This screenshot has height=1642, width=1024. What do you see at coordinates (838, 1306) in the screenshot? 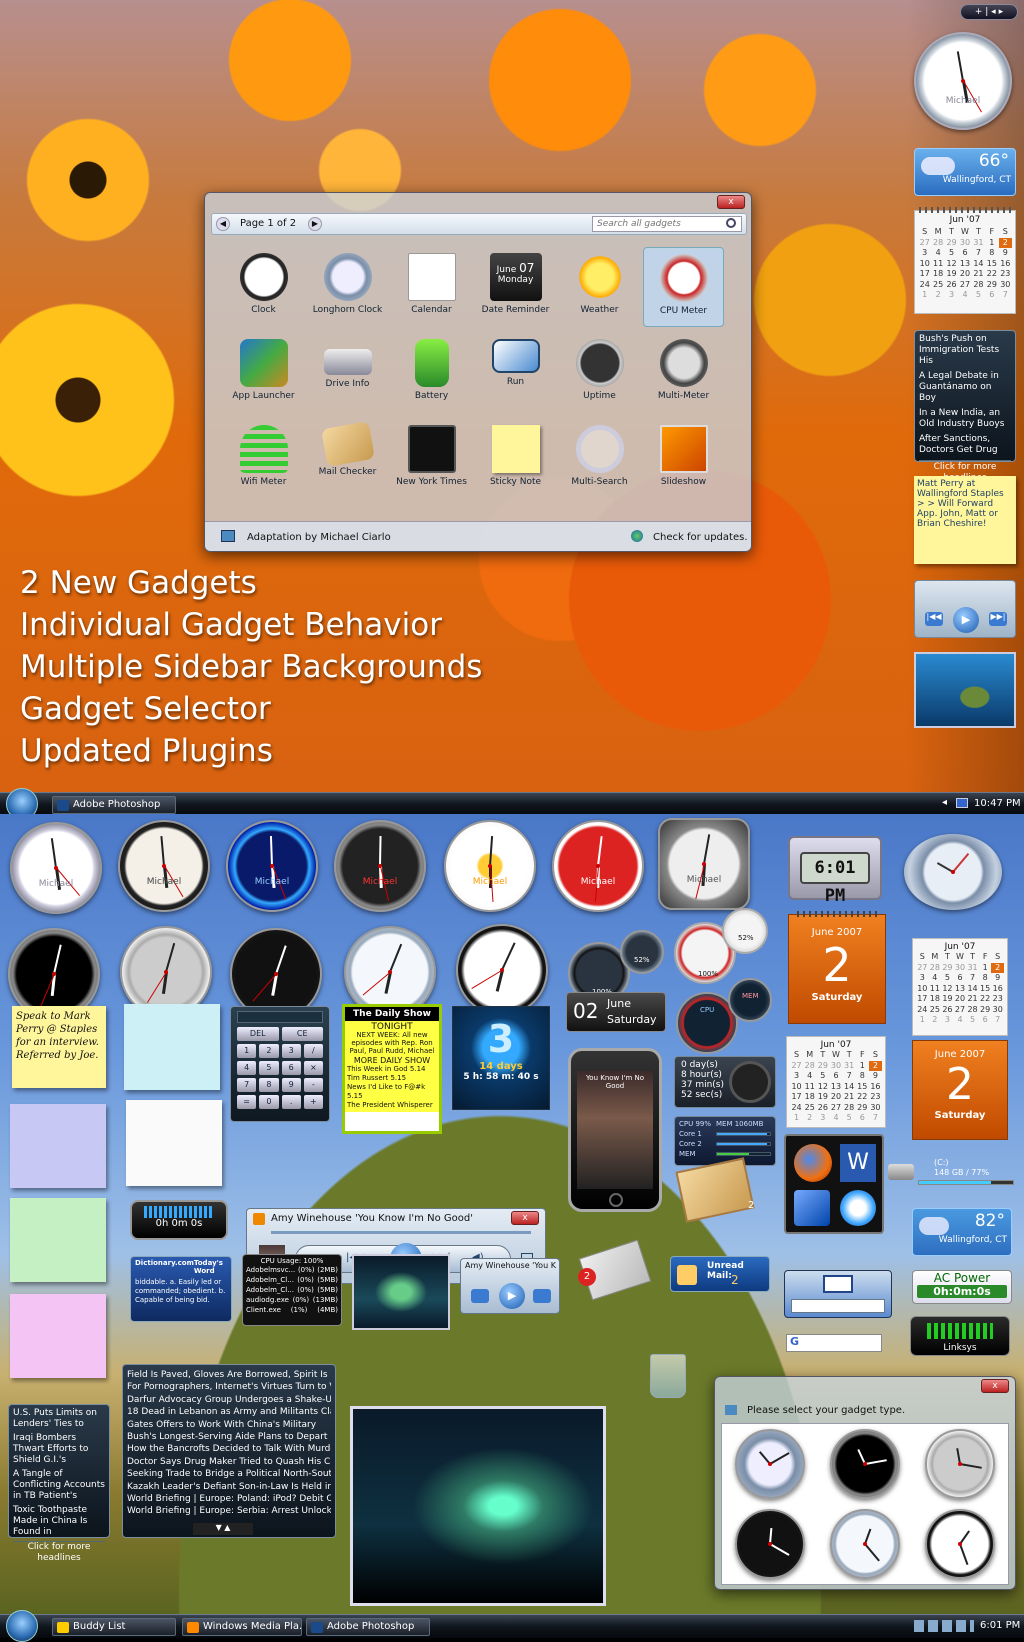
I see `run-input` at bounding box center [838, 1306].